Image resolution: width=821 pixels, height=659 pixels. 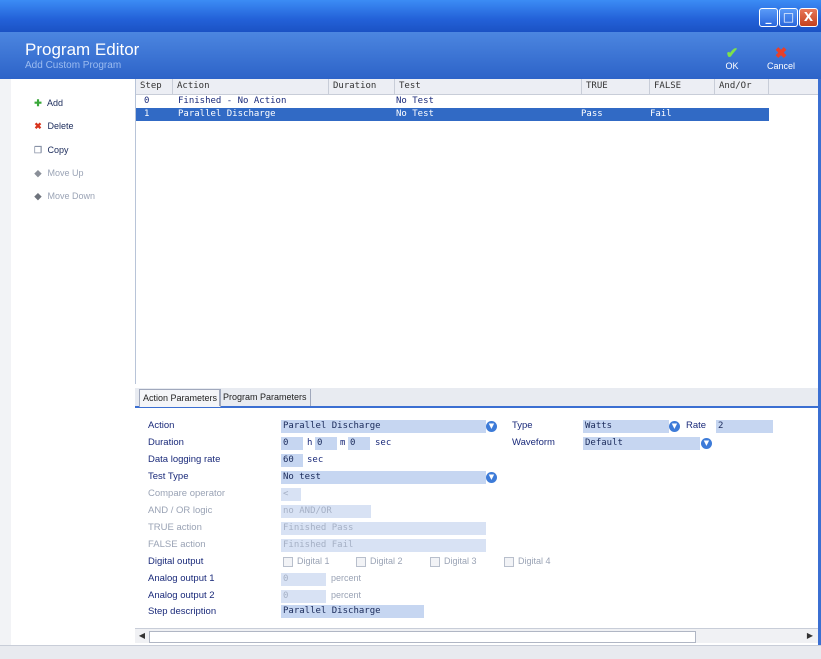 I want to click on column-header-test: Test, so click(x=488, y=86).